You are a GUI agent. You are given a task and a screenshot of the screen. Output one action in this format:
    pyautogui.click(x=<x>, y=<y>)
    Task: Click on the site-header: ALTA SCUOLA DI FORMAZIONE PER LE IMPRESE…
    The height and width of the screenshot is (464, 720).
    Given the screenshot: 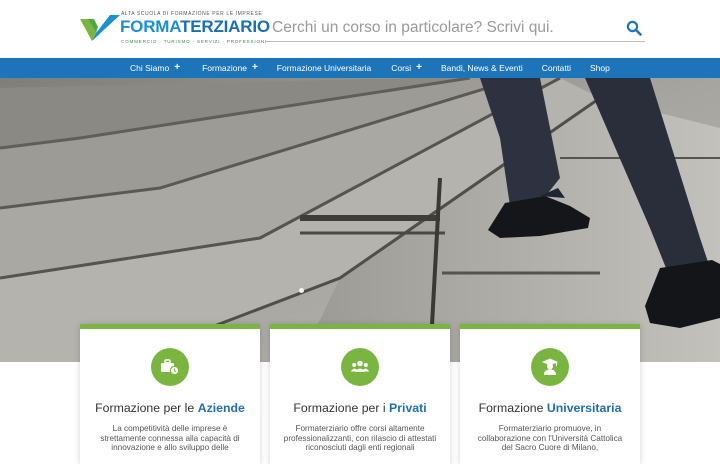 What is the action you would take?
    pyautogui.click(x=360, y=29)
    